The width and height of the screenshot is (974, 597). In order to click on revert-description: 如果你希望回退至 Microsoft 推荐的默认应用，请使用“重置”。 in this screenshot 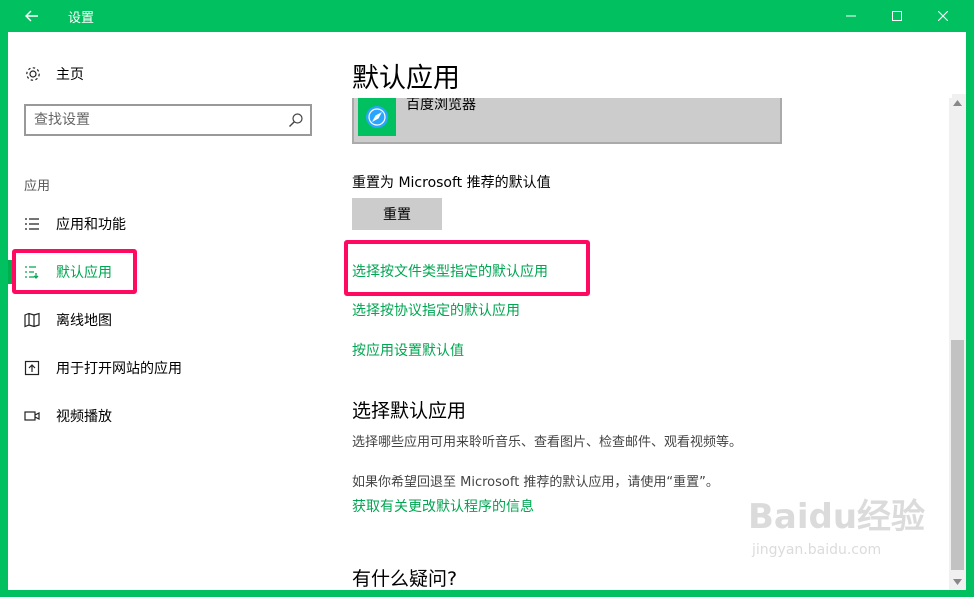, I will do `click(535, 482)`.